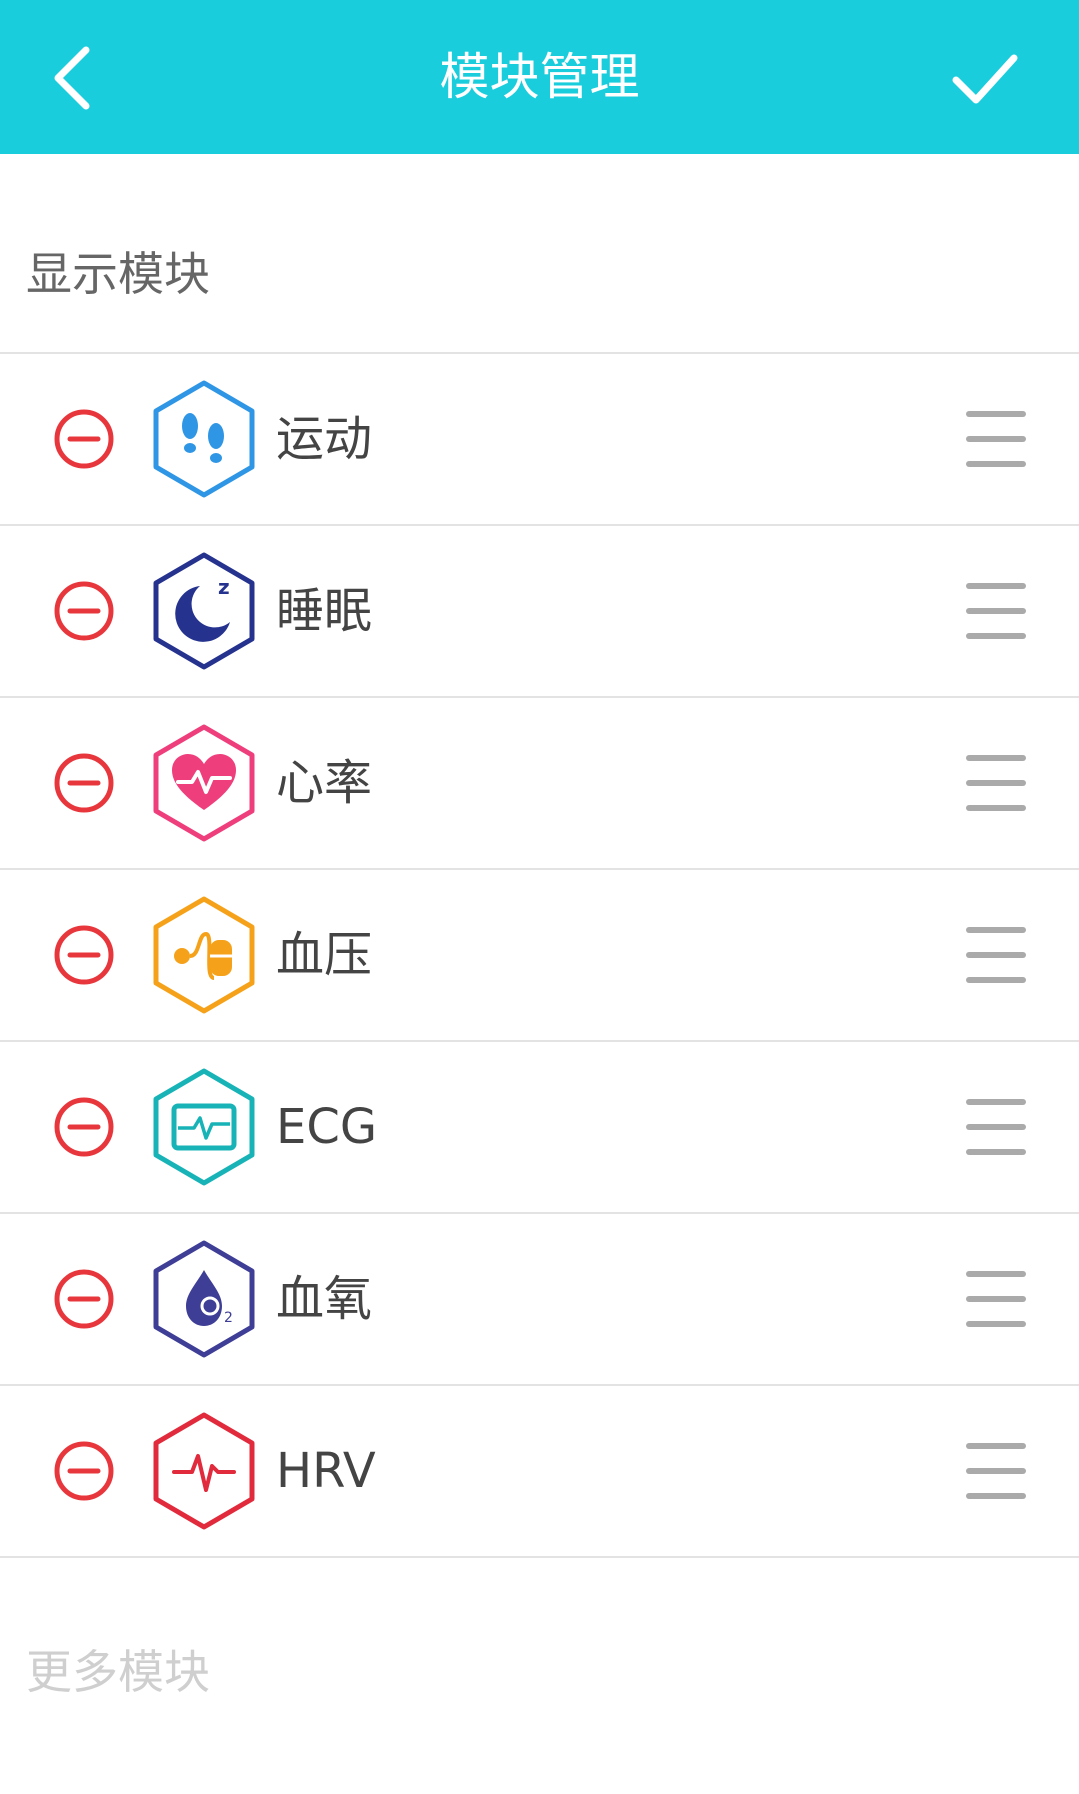 This screenshot has width=1079, height=1794. I want to click on confirm-checkmark-icon, so click(985, 78).